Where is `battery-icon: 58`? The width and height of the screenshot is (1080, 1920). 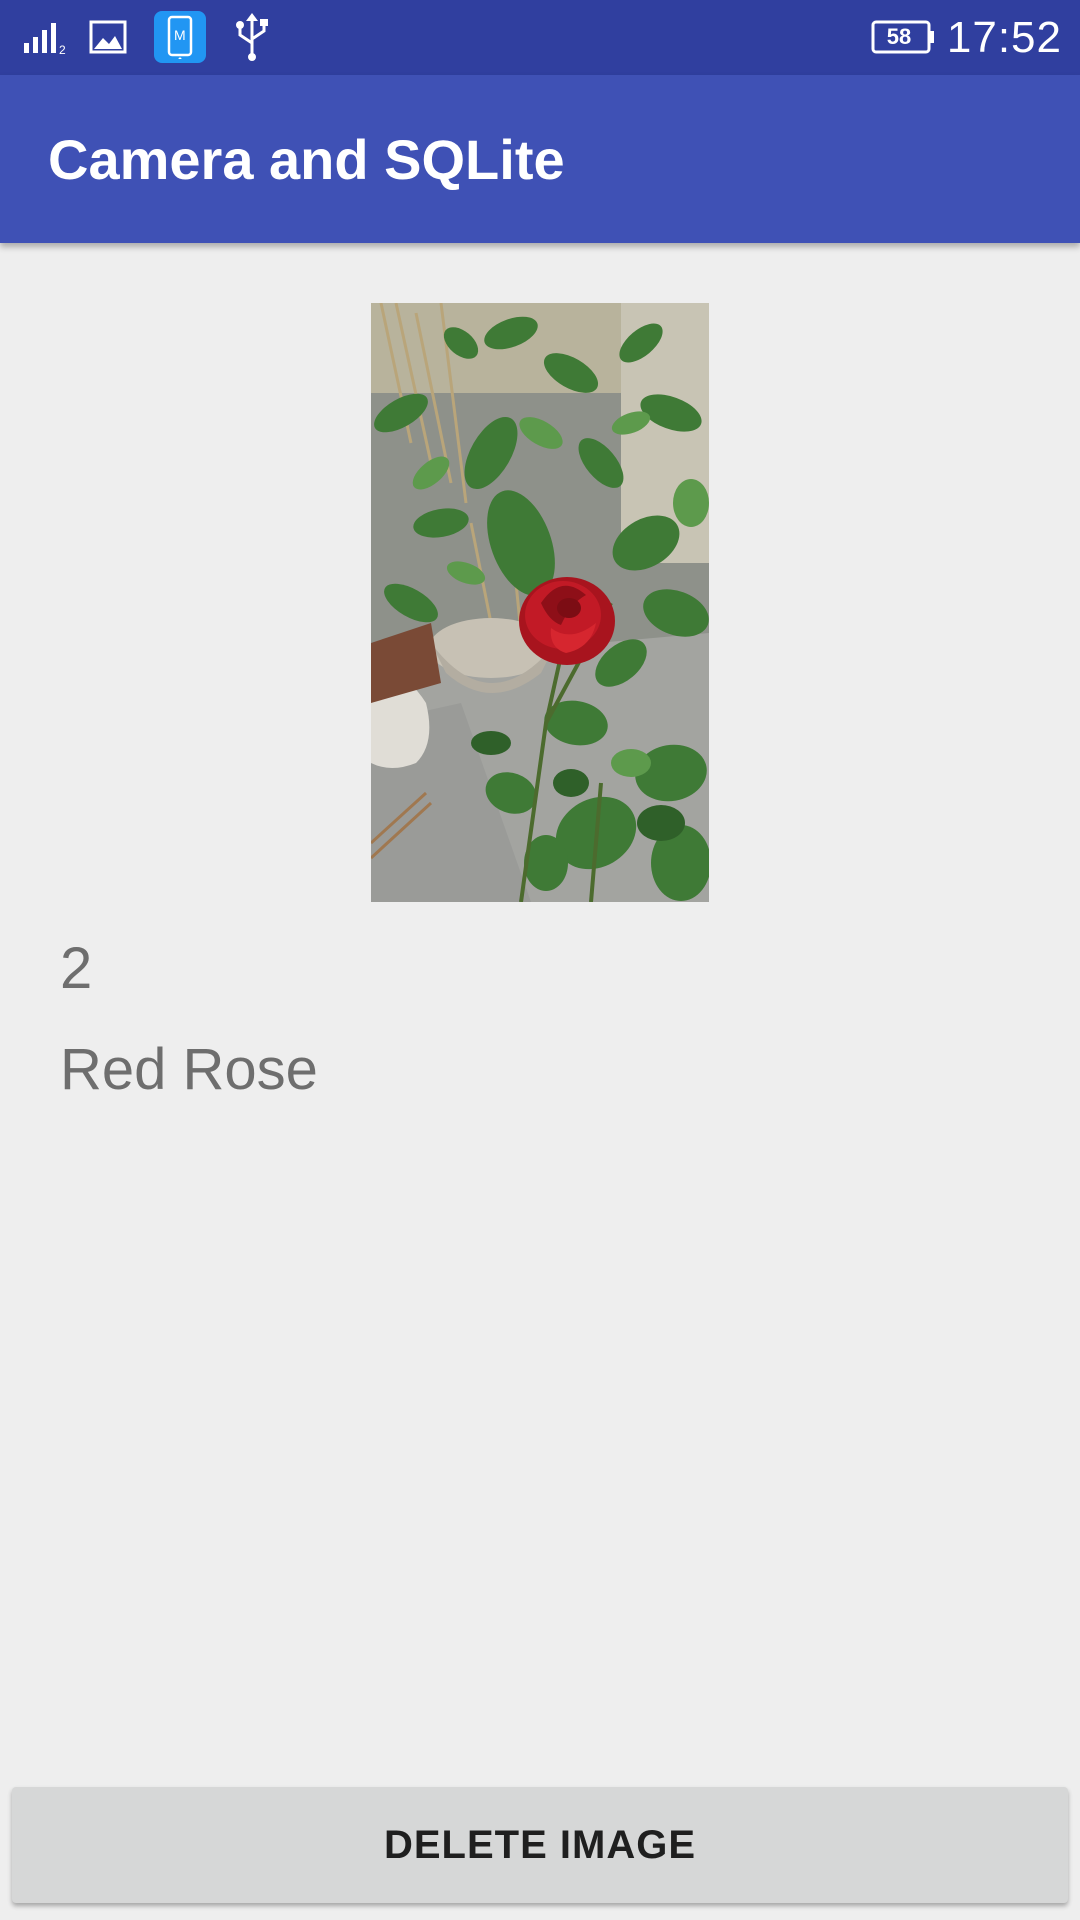
battery-icon: 58 is located at coordinates (903, 37).